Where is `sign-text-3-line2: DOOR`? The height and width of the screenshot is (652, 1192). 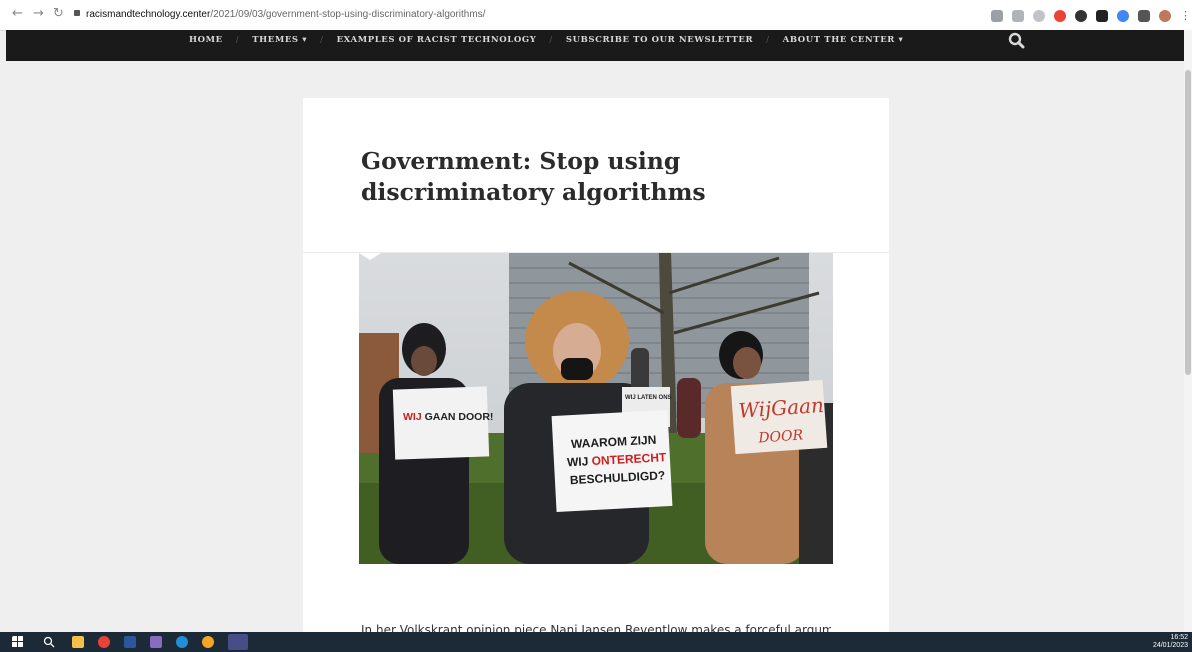
sign-text-3-line2: DOOR is located at coordinates (780, 436).